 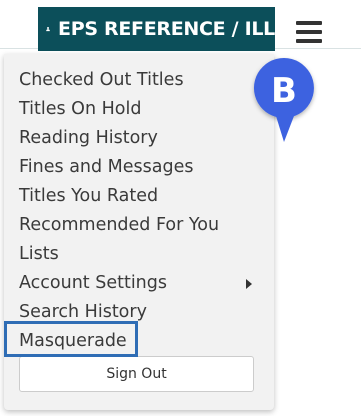 I want to click on annotation-badge: B, so click(x=285, y=100).